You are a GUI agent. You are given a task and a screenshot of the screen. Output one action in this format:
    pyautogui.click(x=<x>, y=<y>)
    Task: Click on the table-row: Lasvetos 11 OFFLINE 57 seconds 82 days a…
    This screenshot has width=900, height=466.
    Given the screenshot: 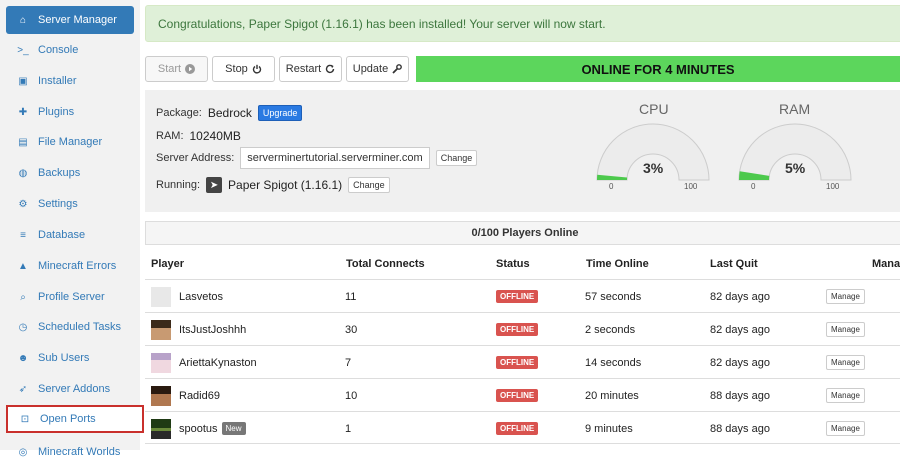 What is the action you would take?
    pyautogui.click(x=522, y=295)
    